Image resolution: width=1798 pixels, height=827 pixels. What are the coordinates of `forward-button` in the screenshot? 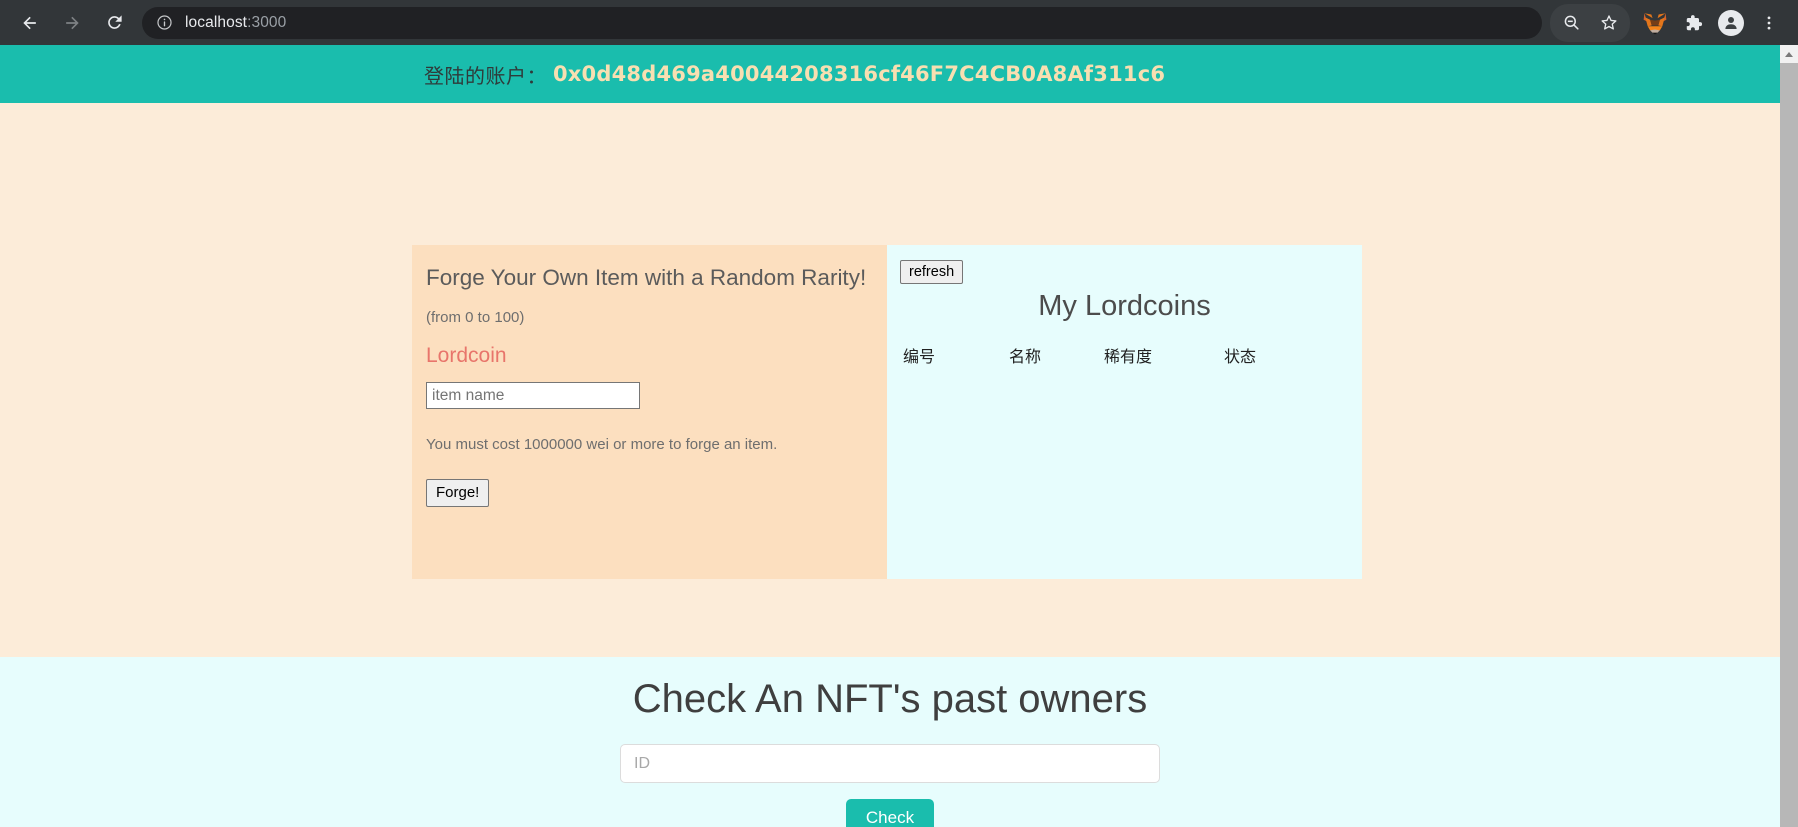 It's located at (72, 23).